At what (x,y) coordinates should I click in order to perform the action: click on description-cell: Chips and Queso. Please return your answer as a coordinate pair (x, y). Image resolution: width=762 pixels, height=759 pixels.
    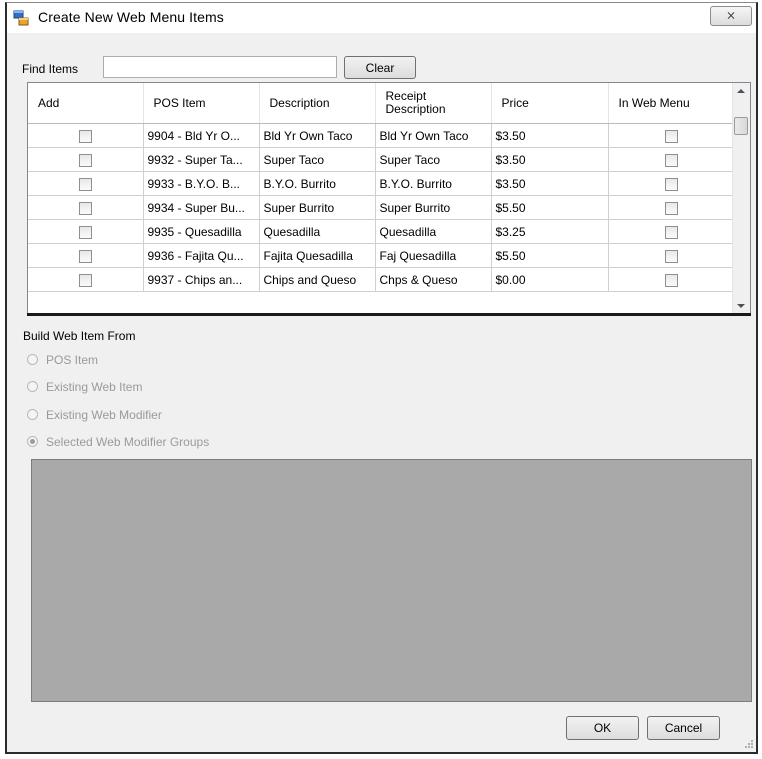
    Looking at the image, I should click on (317, 279).